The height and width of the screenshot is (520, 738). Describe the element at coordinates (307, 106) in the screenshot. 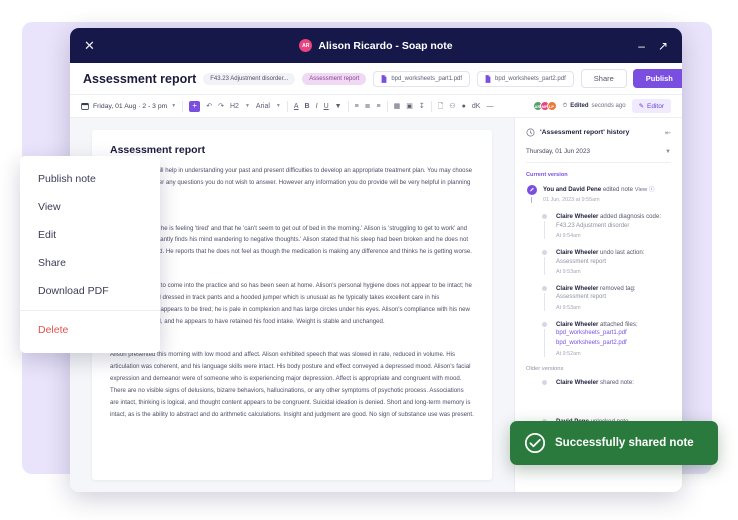

I see `bold-button: B` at that location.